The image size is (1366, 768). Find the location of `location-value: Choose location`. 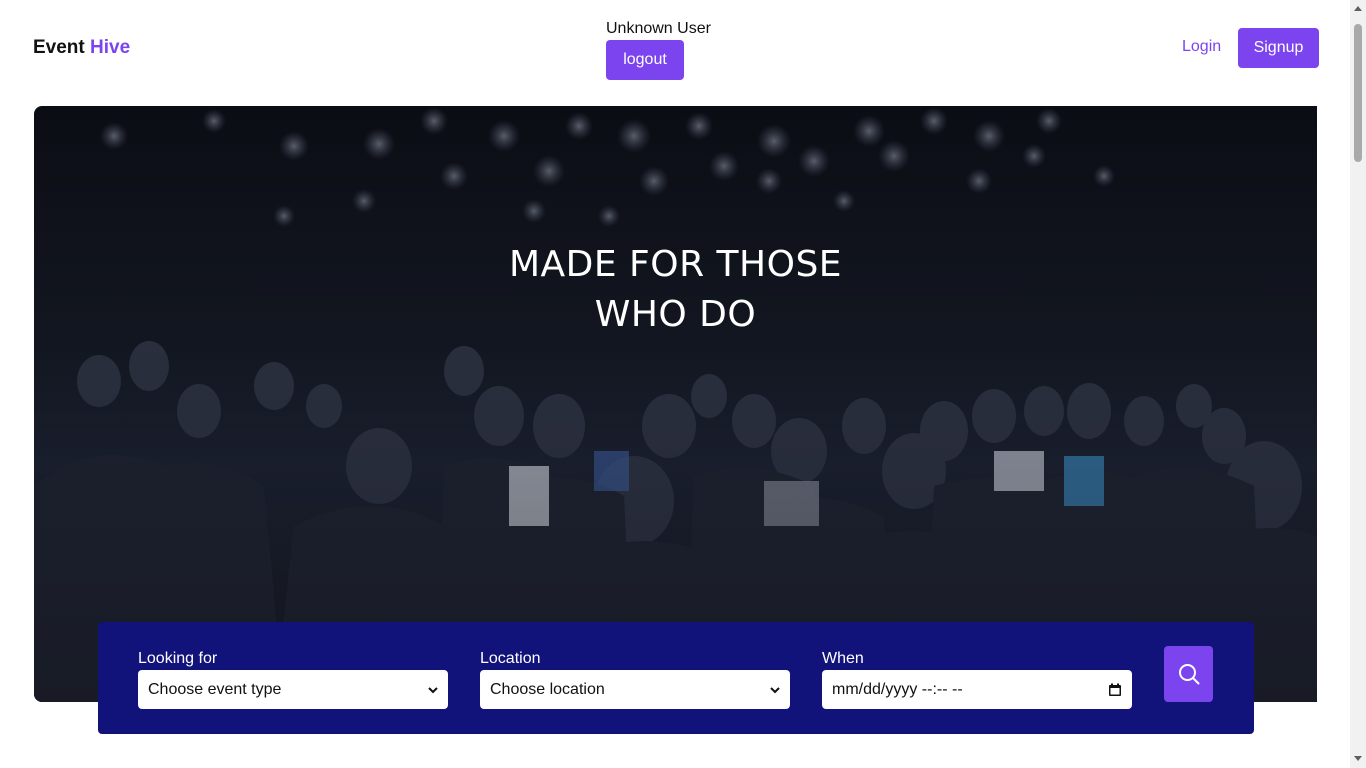

location-value: Choose location is located at coordinates (547, 689).